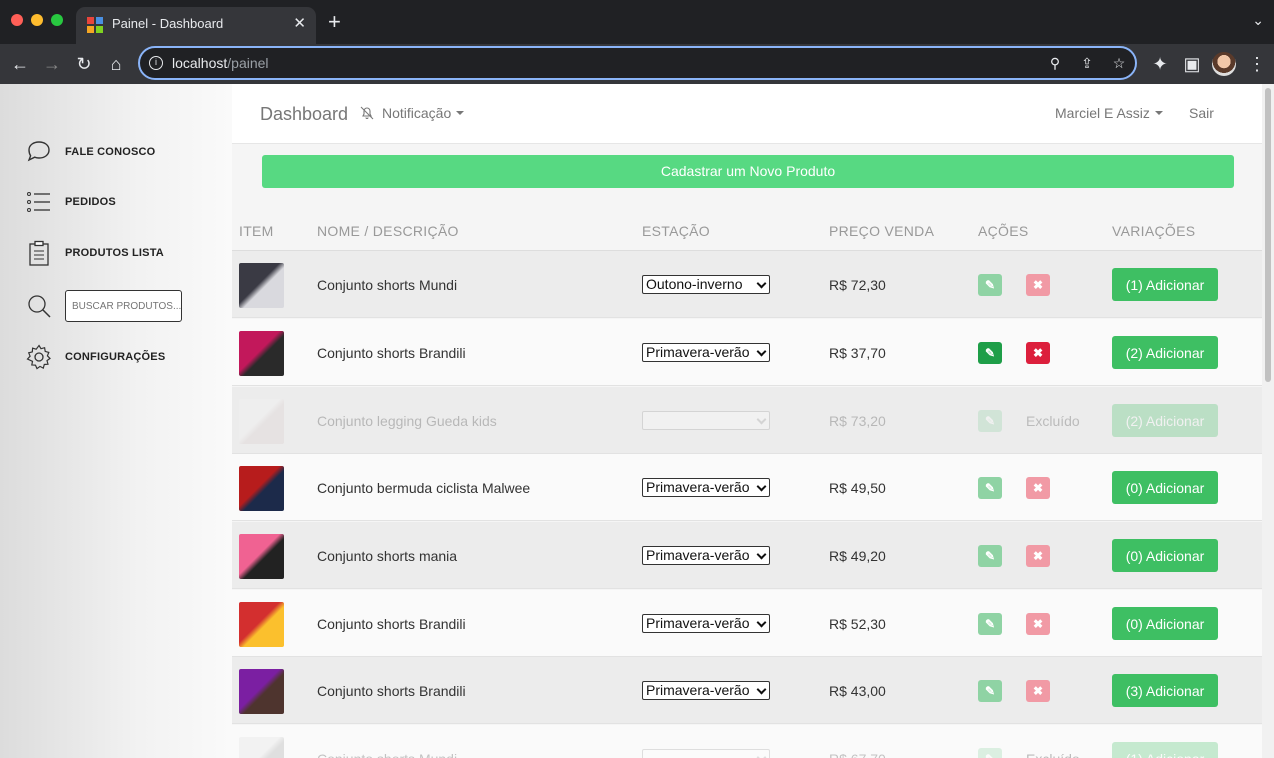  Describe the element at coordinates (748, 171) in the screenshot. I see `new-product-button: Cadastrar um Novo Produto` at that location.